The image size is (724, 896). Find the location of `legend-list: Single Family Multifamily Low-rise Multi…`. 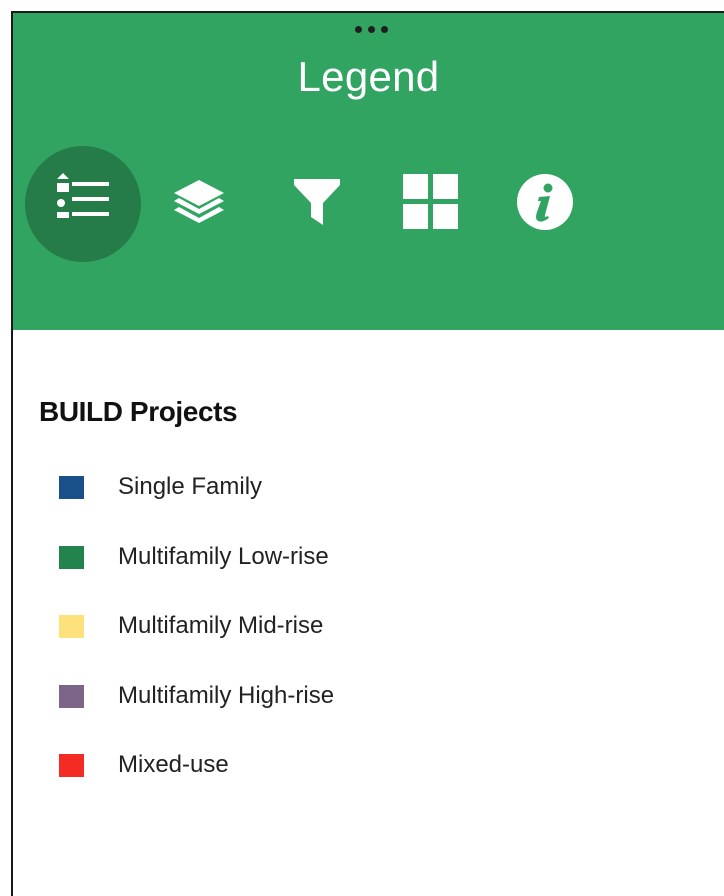

legend-list: Single Family Multifamily Low-rise Multi… is located at coordinates (196, 644).